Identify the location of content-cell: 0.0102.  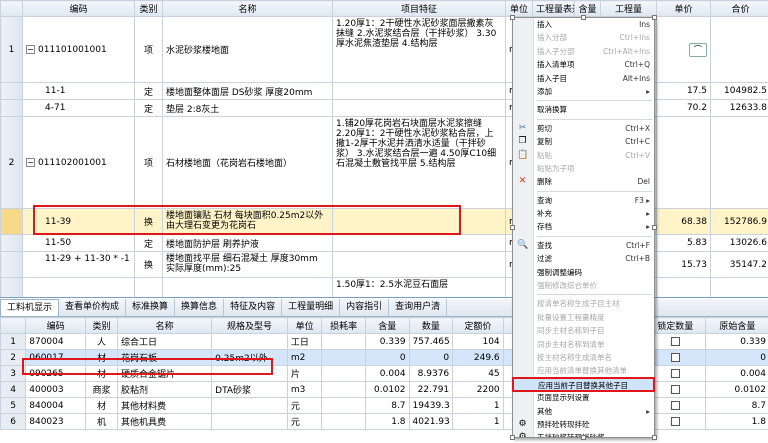
(387, 389).